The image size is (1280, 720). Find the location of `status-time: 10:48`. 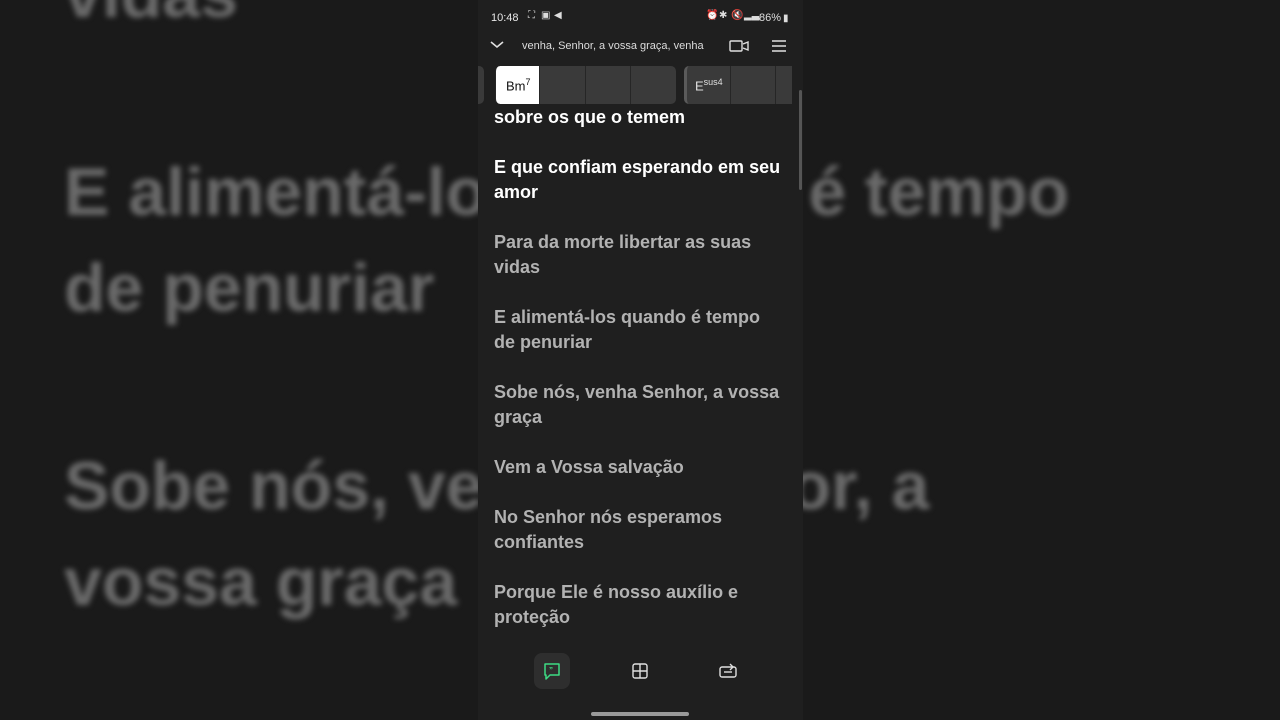

status-time: 10:48 is located at coordinates (505, 18).